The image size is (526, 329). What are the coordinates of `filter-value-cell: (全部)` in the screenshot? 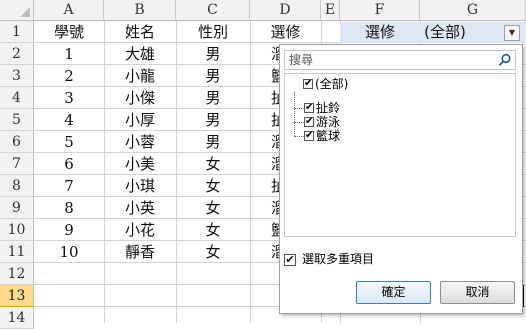 It's located at (445, 32).